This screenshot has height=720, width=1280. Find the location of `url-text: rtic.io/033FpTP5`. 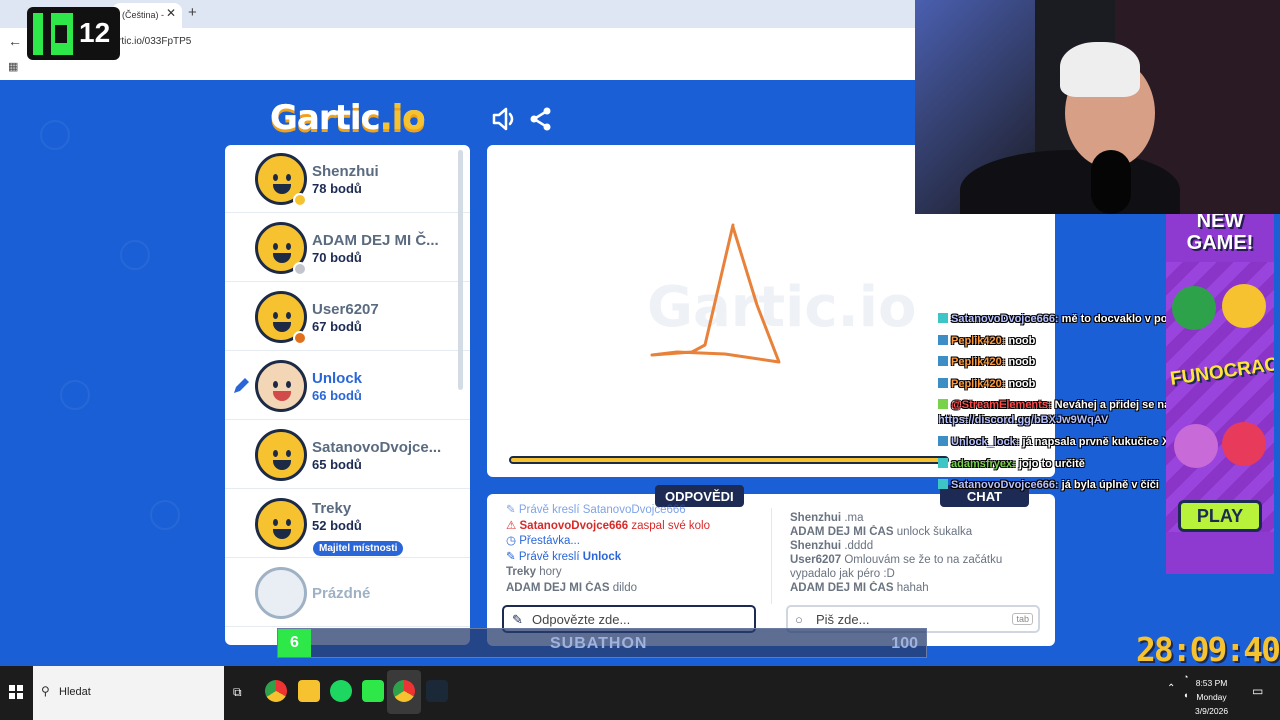

url-text: rtic.io/033FpTP5 is located at coordinates (154, 41).